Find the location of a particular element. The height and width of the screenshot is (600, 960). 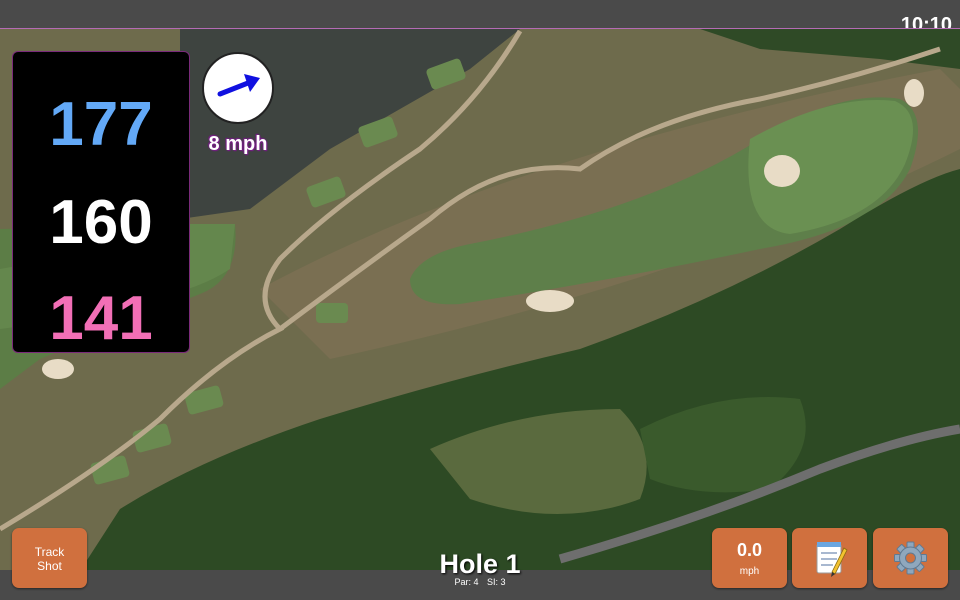

status-bar is located at coordinates (480, 14).